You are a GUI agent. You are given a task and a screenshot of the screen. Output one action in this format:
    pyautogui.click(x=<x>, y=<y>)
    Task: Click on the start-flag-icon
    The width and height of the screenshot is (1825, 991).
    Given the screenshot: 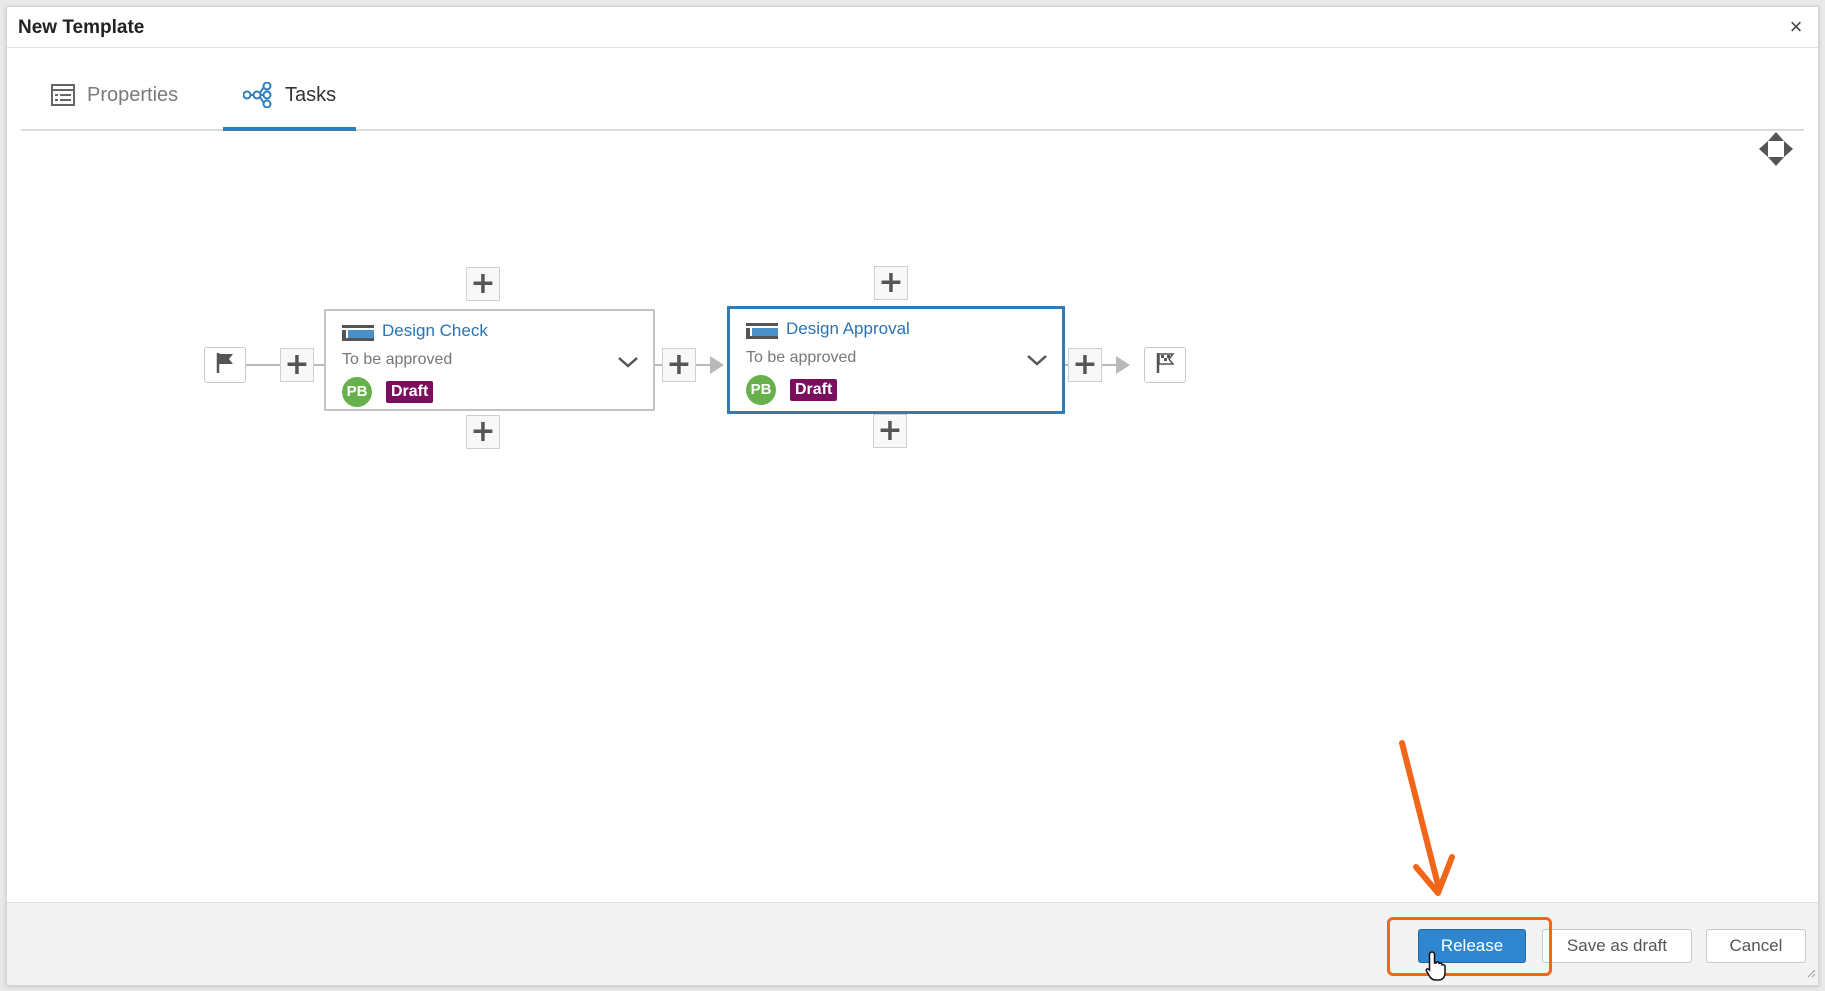 What is the action you would take?
    pyautogui.click(x=225, y=365)
    